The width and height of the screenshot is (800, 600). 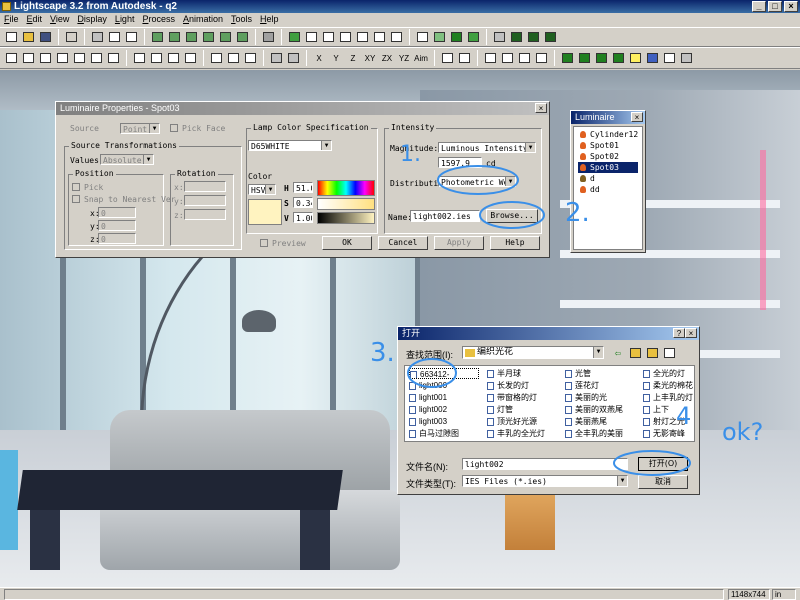 I want to click on rot-y-field, so click(x=205, y=200).